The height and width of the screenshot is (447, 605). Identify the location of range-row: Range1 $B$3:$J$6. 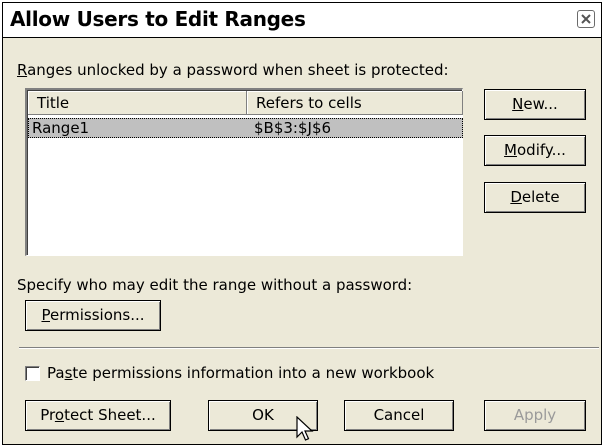
(245, 128).